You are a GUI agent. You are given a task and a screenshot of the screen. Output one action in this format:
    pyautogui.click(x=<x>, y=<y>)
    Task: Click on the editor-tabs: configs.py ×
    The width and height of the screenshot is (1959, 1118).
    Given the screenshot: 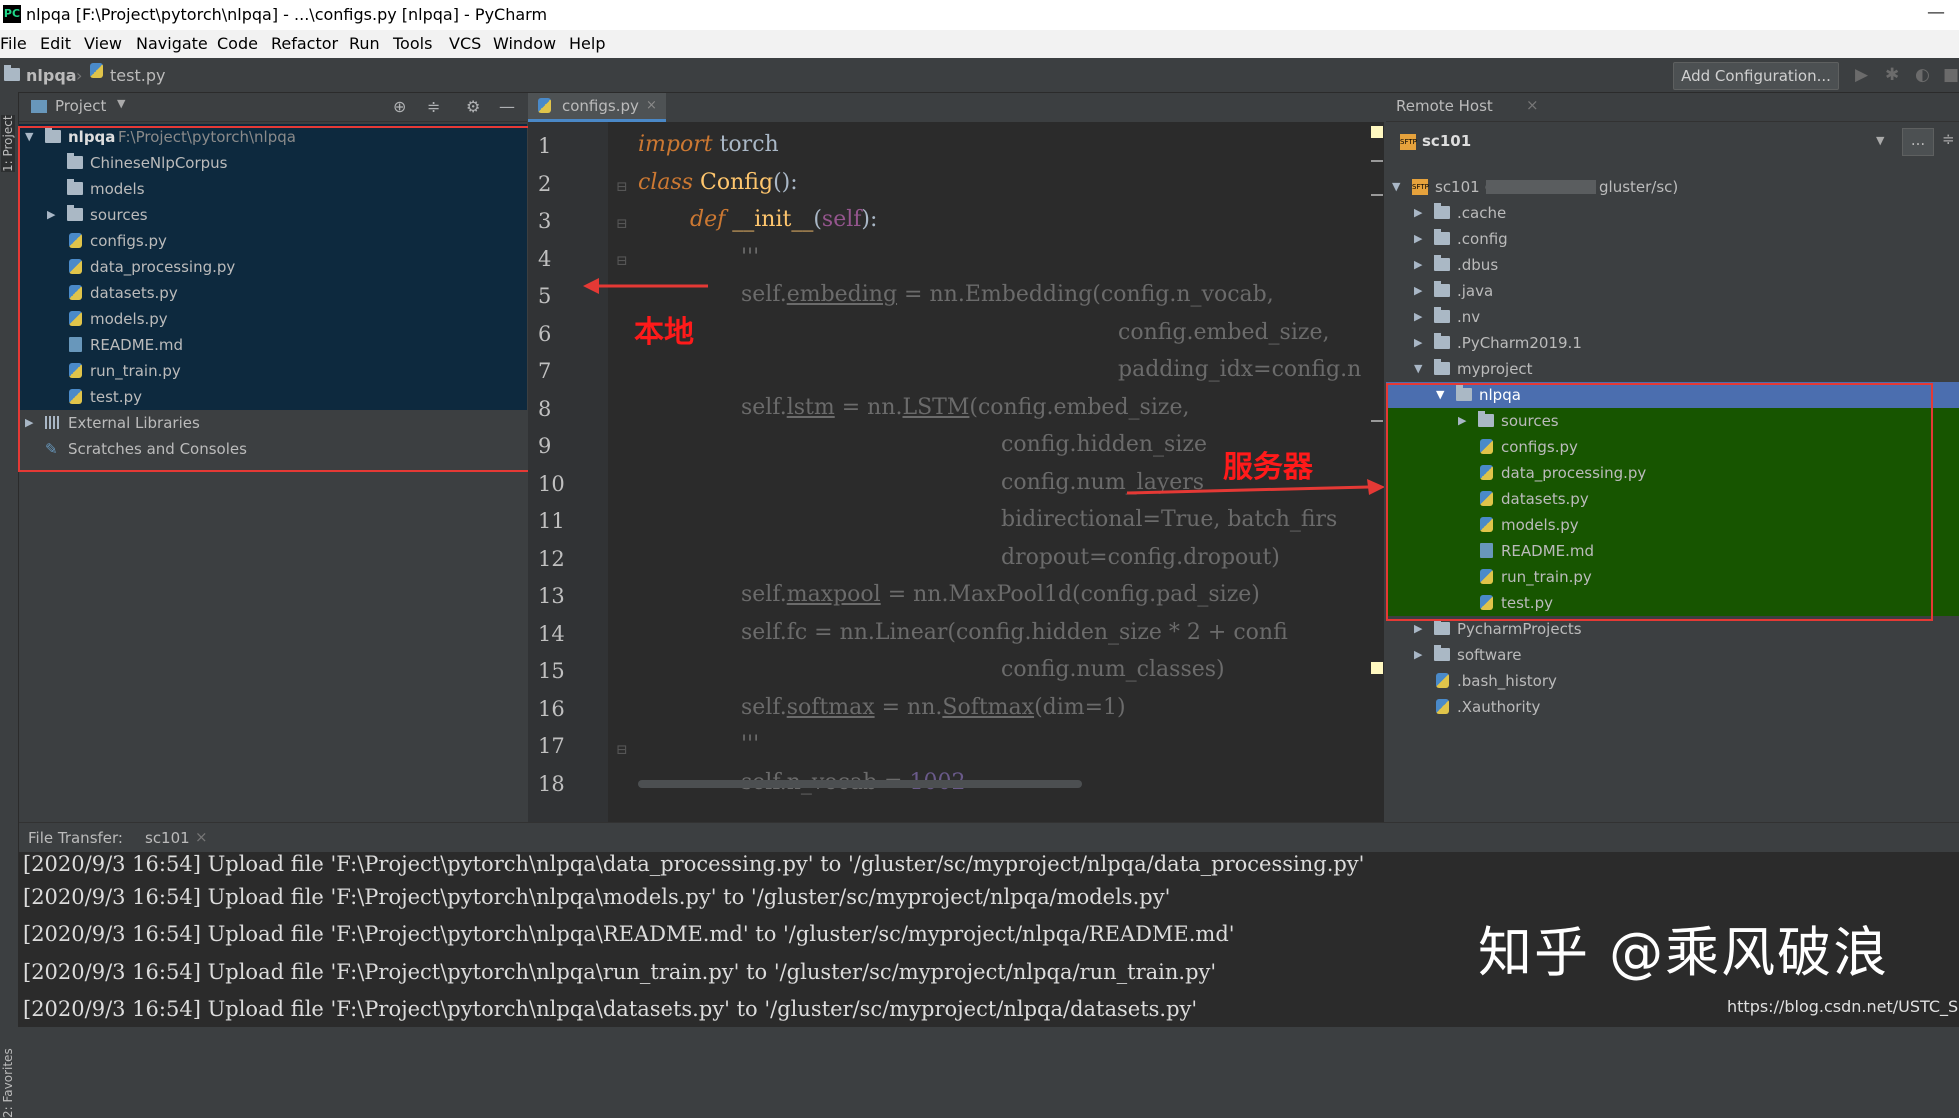 What is the action you would take?
    pyautogui.click(x=956, y=108)
    